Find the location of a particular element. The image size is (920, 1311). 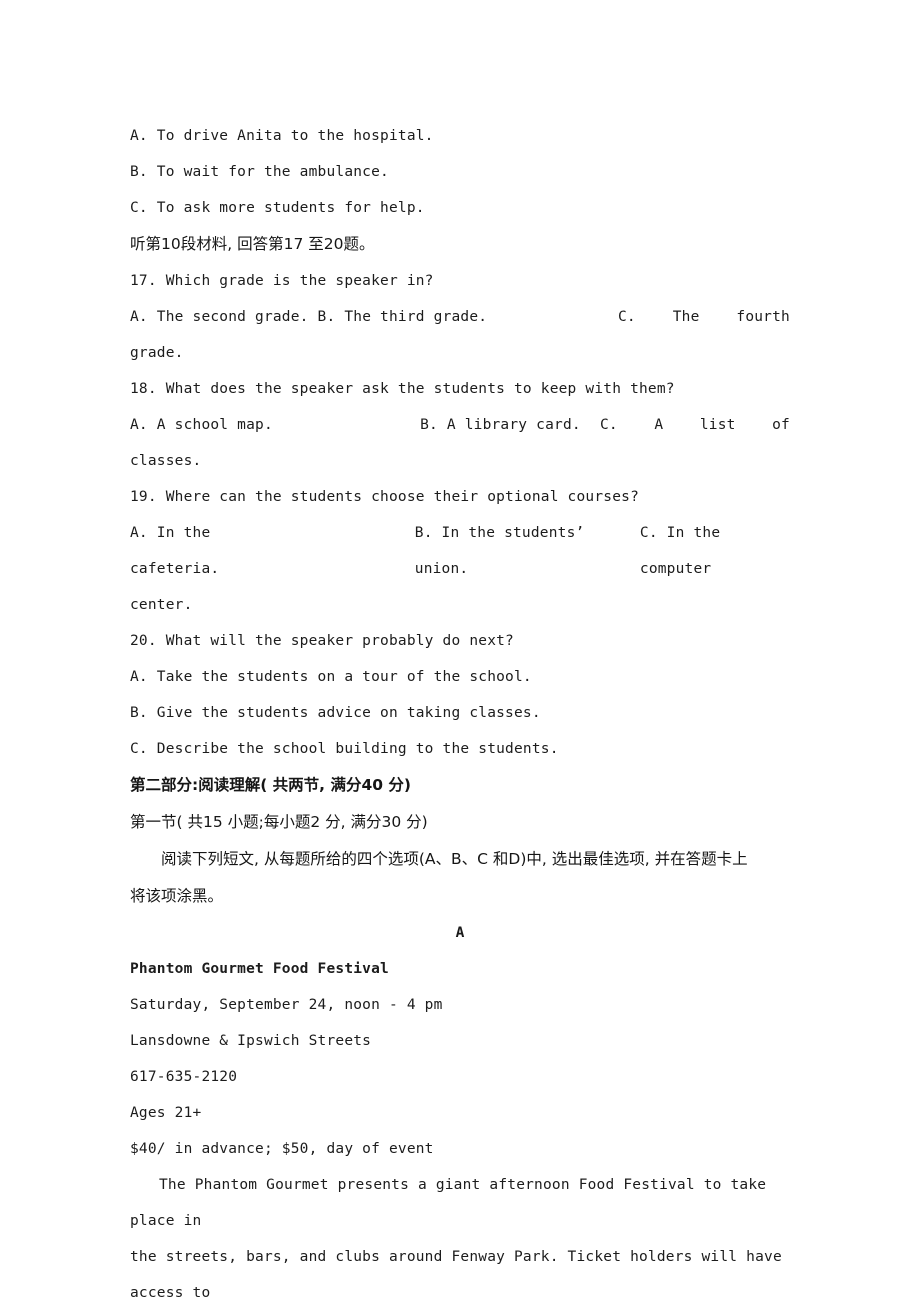

option-19-a: A. In the cafeteria. is located at coordinates (175, 551).